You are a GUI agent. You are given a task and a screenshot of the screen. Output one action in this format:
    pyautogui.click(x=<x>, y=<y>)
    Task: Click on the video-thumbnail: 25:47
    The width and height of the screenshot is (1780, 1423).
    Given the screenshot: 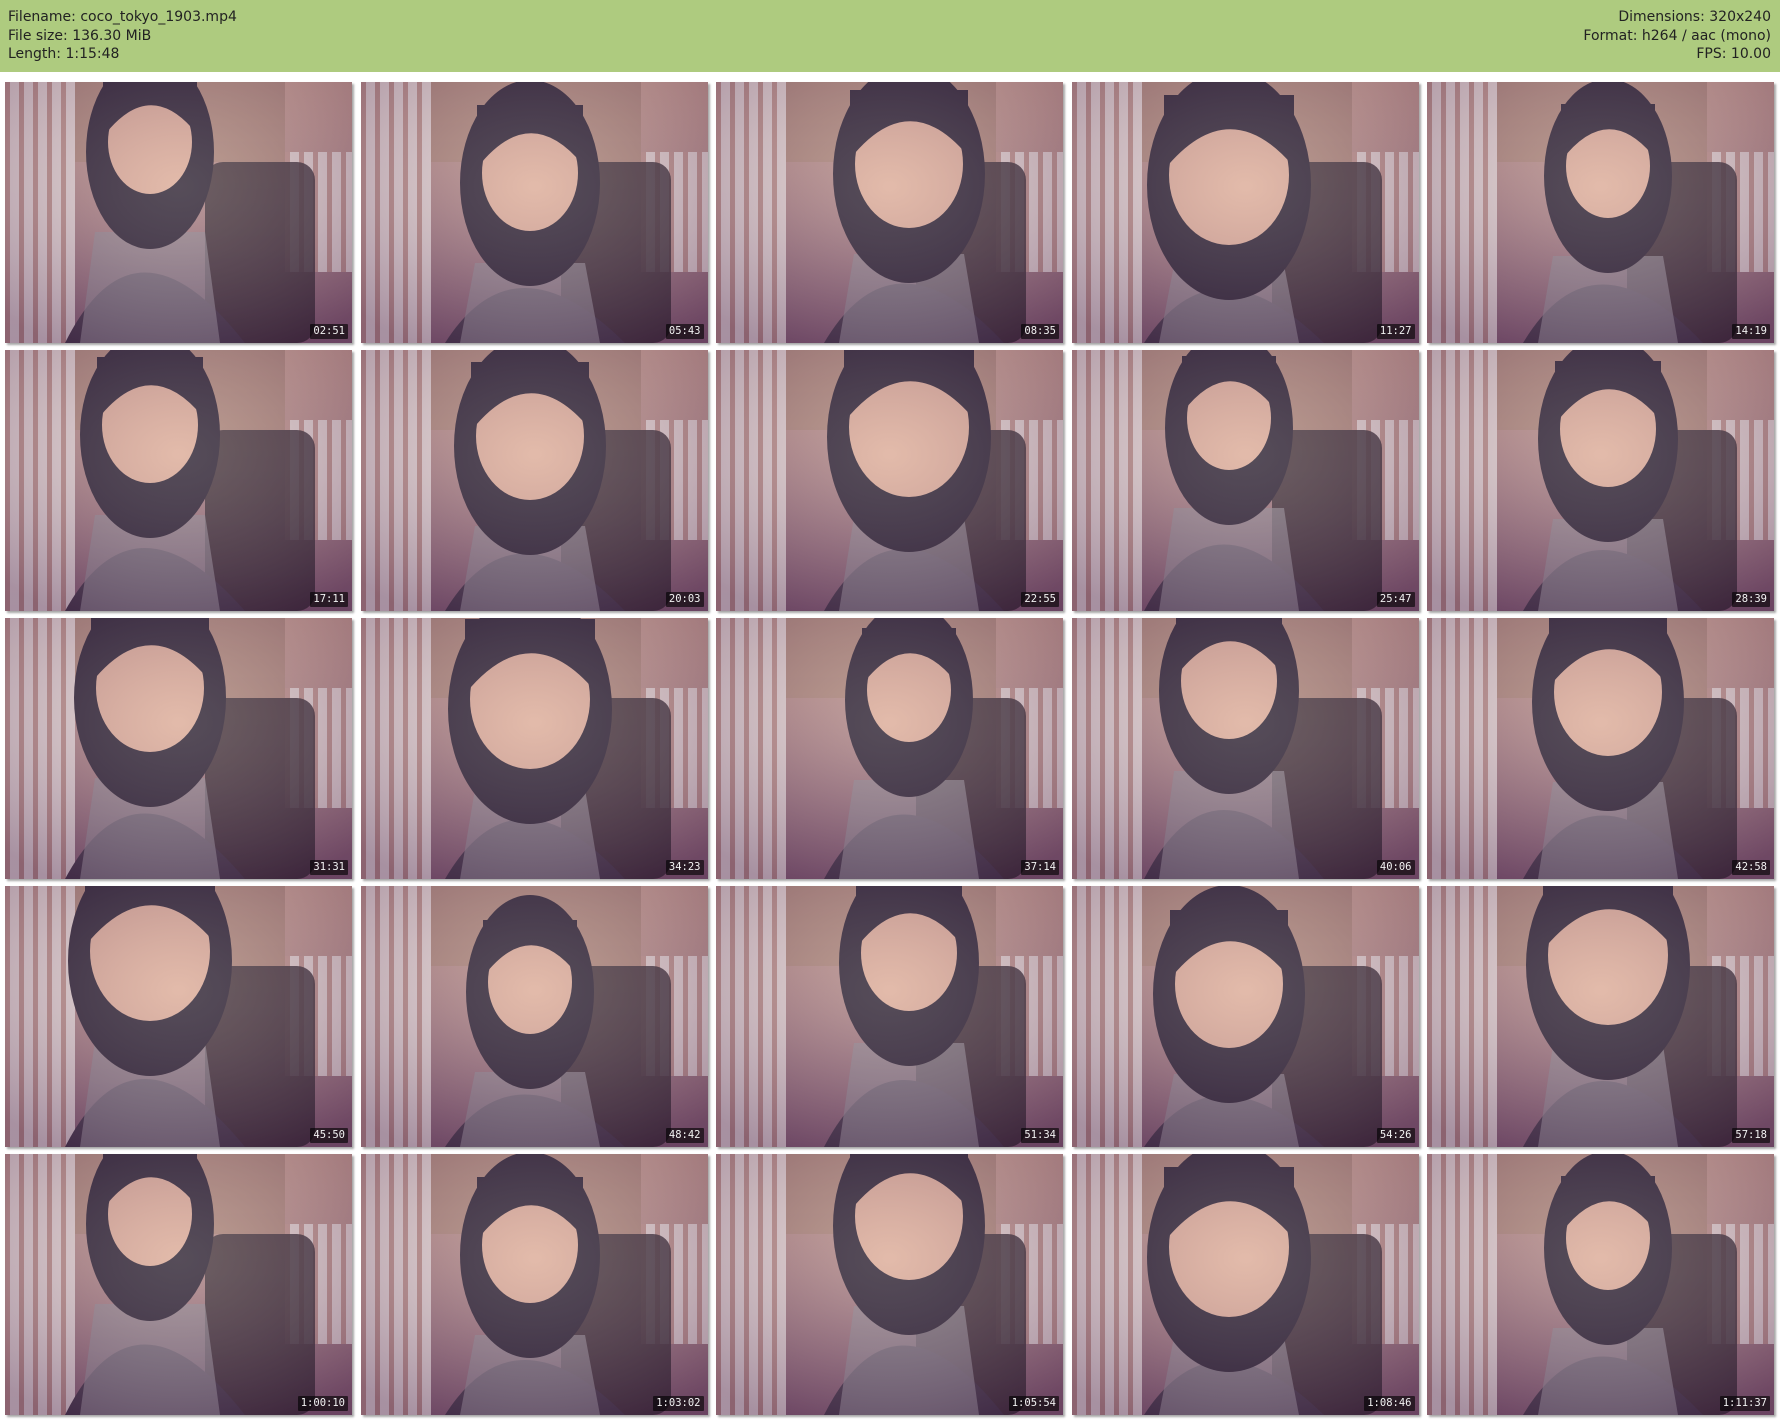 What is the action you would take?
    pyautogui.click(x=1245, y=480)
    